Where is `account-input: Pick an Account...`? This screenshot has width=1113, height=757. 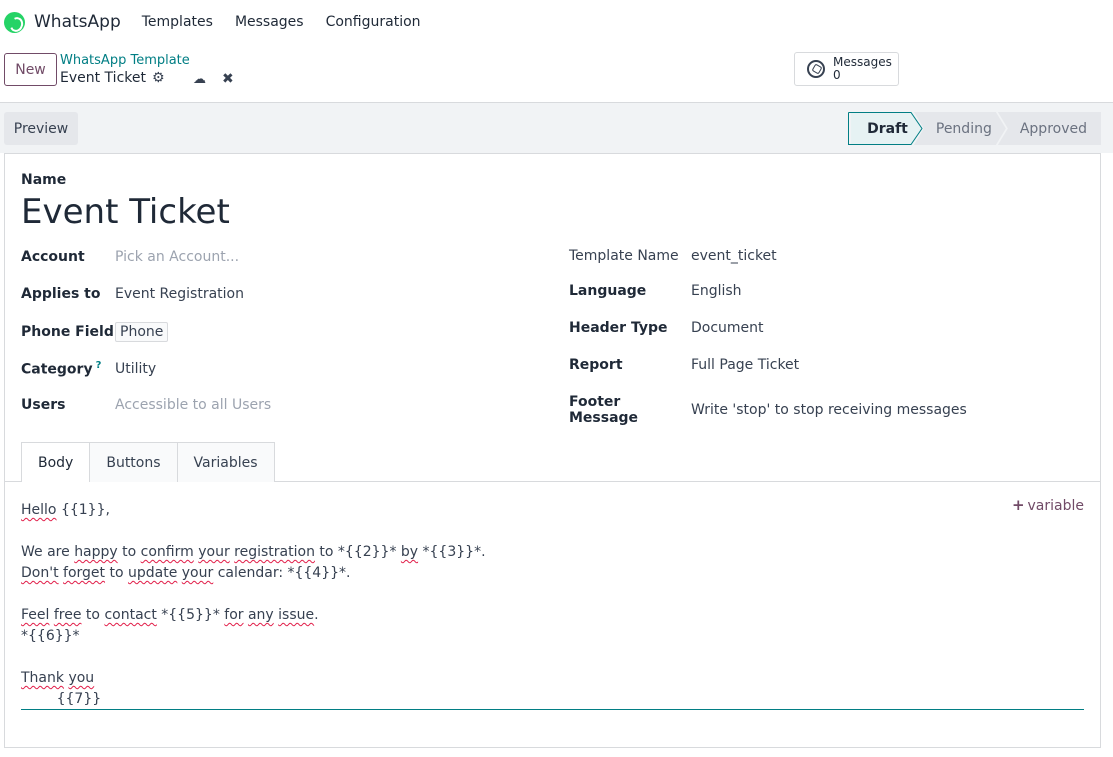 account-input: Pick an Account... is located at coordinates (177, 257).